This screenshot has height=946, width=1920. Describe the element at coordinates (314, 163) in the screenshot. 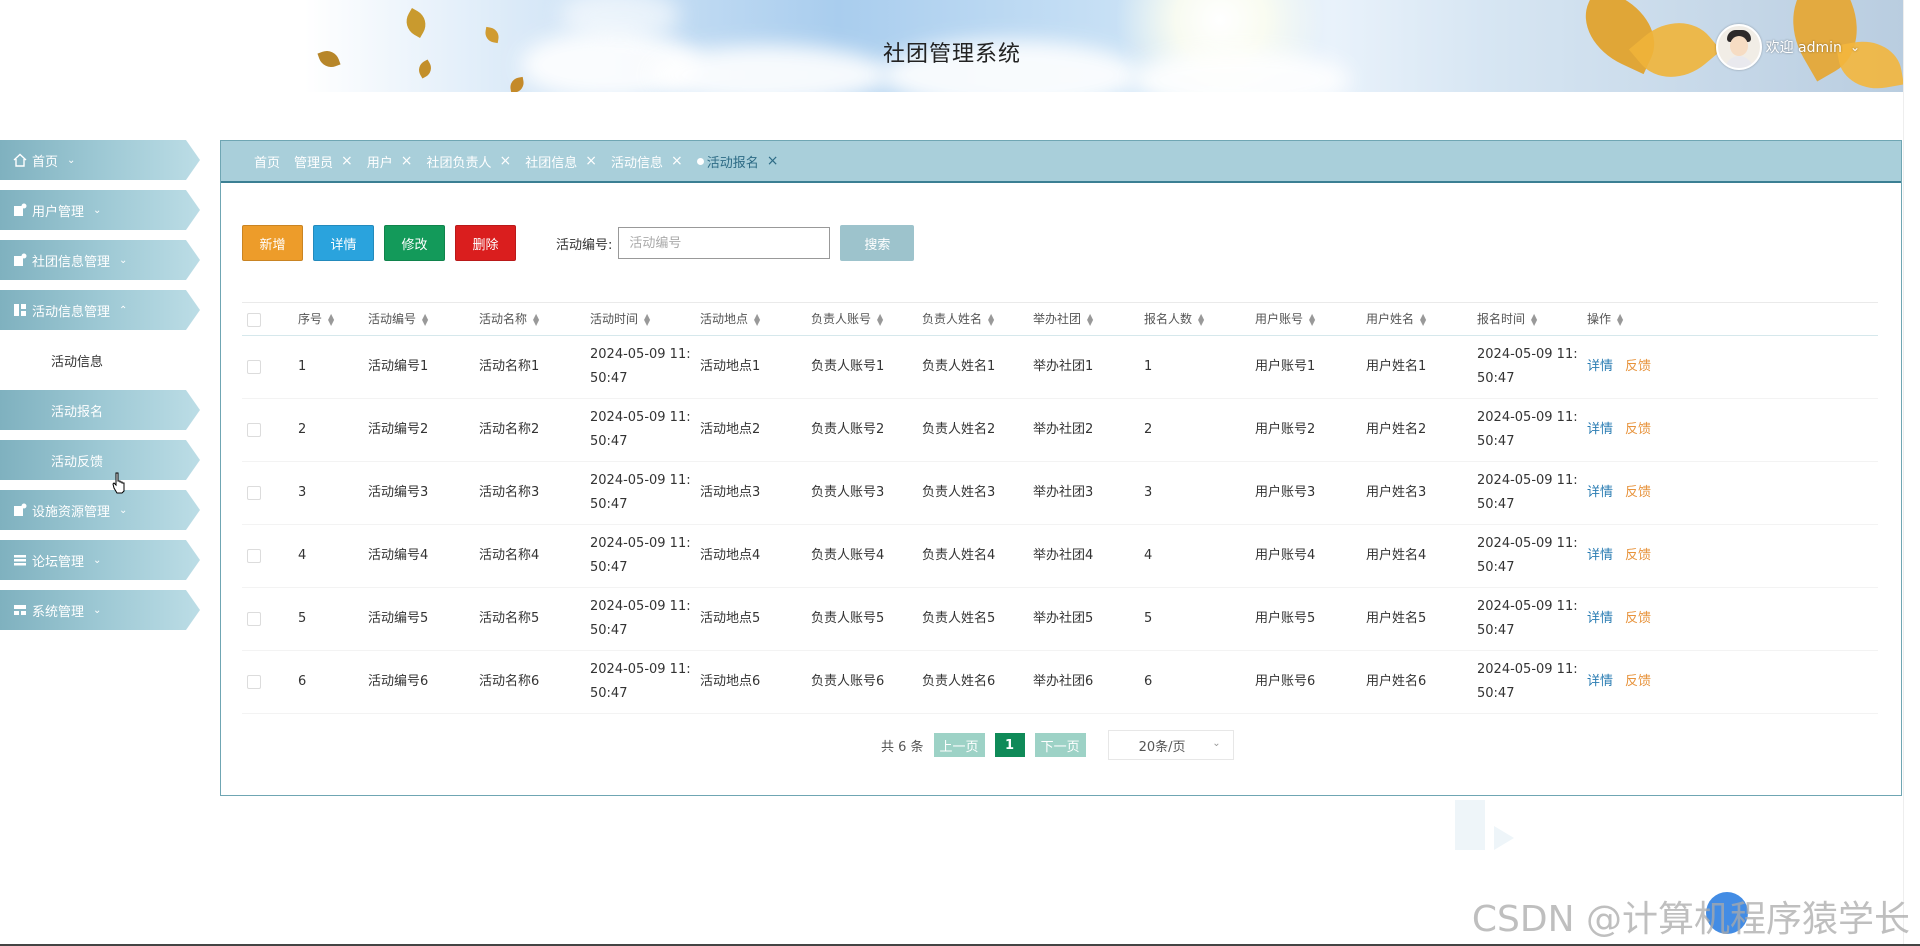

I see `tab-label: 管理员` at that location.